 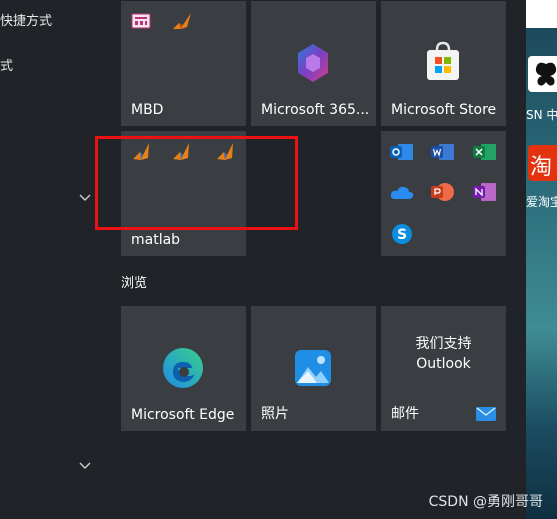 What do you see at coordinates (275, 414) in the screenshot?
I see `tile-label: 照片` at bounding box center [275, 414].